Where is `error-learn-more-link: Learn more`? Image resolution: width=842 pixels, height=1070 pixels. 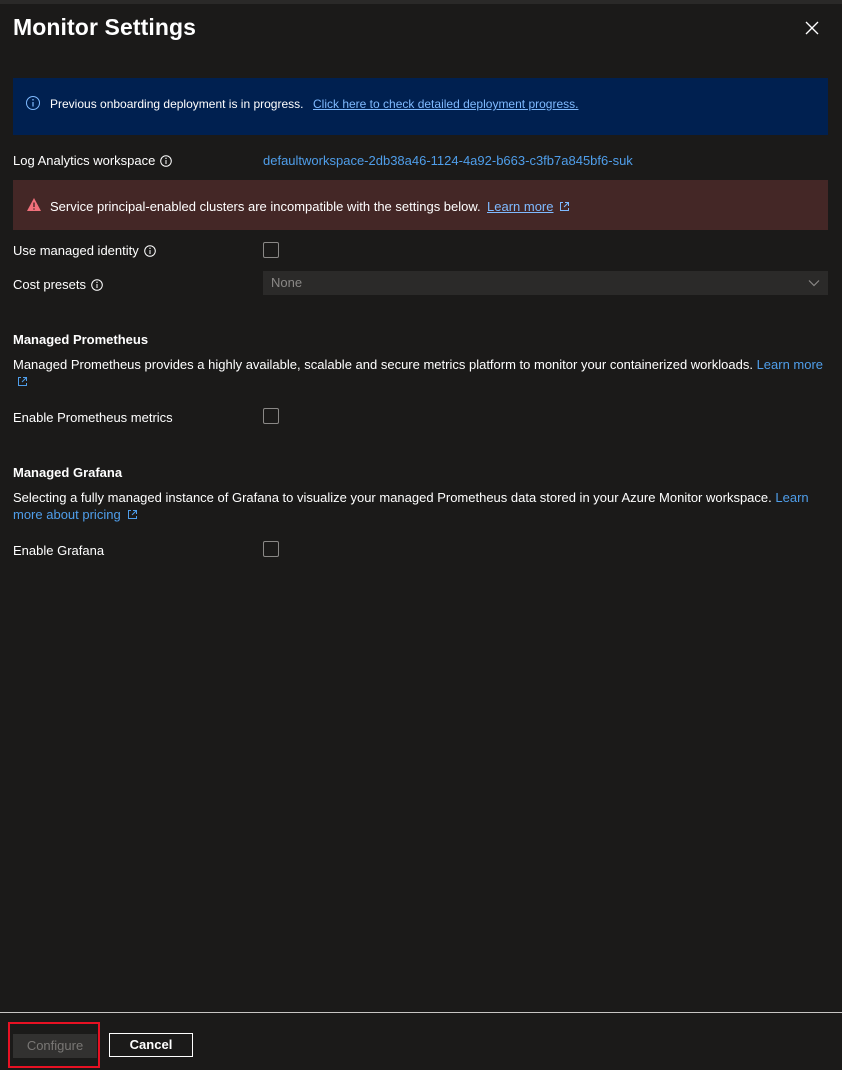 error-learn-more-link: Learn more is located at coordinates (528, 206).